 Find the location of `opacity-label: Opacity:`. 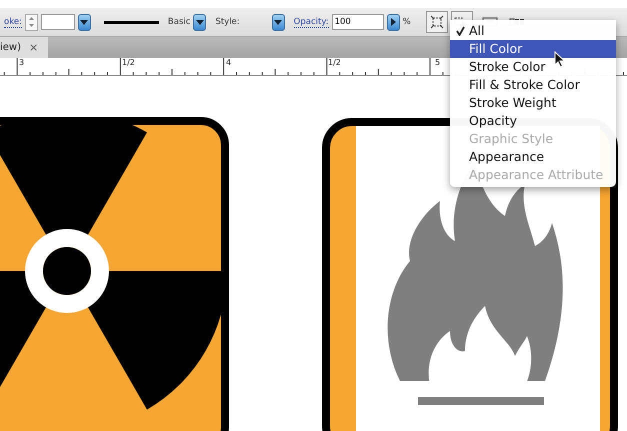

opacity-label: Opacity: is located at coordinates (311, 22).